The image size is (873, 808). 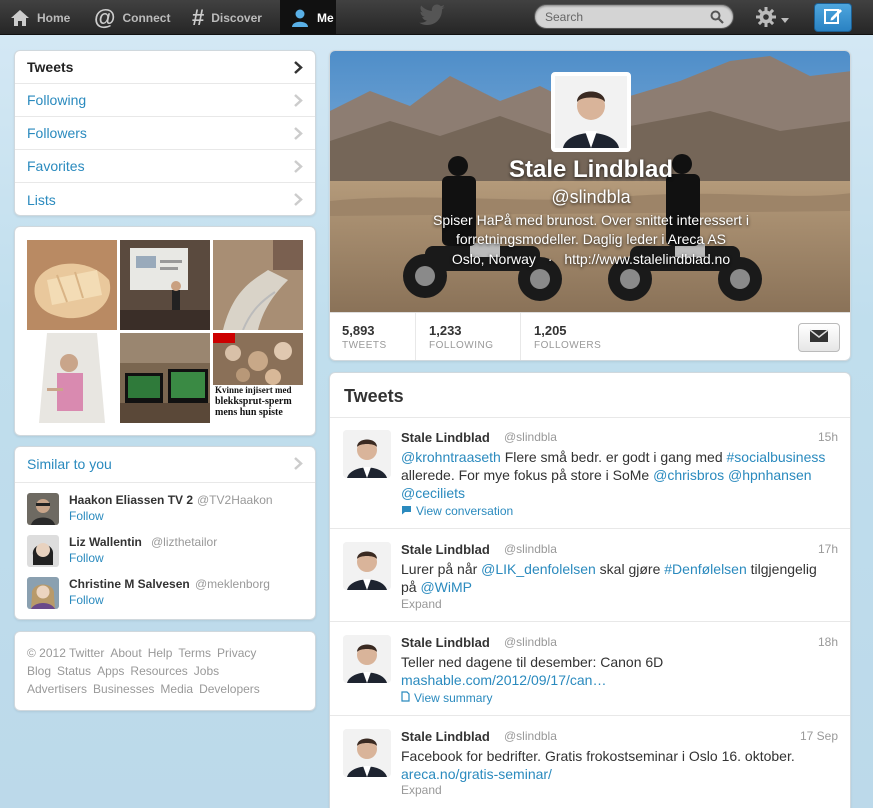 I want to click on footer-link: Status, so click(x=74, y=671).